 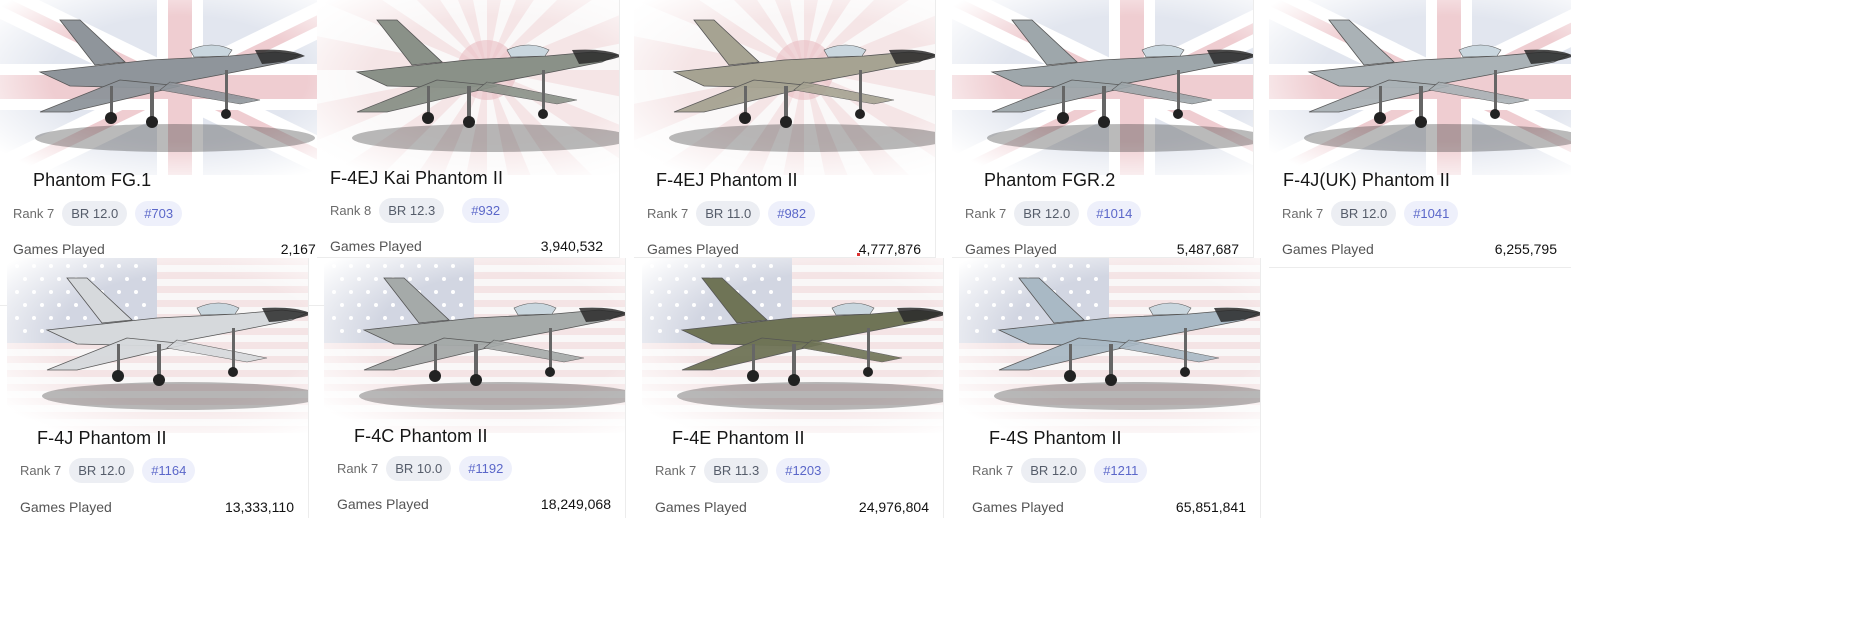 I want to click on vehicle-name: F-4S Phantom II, so click(x=1055, y=438).